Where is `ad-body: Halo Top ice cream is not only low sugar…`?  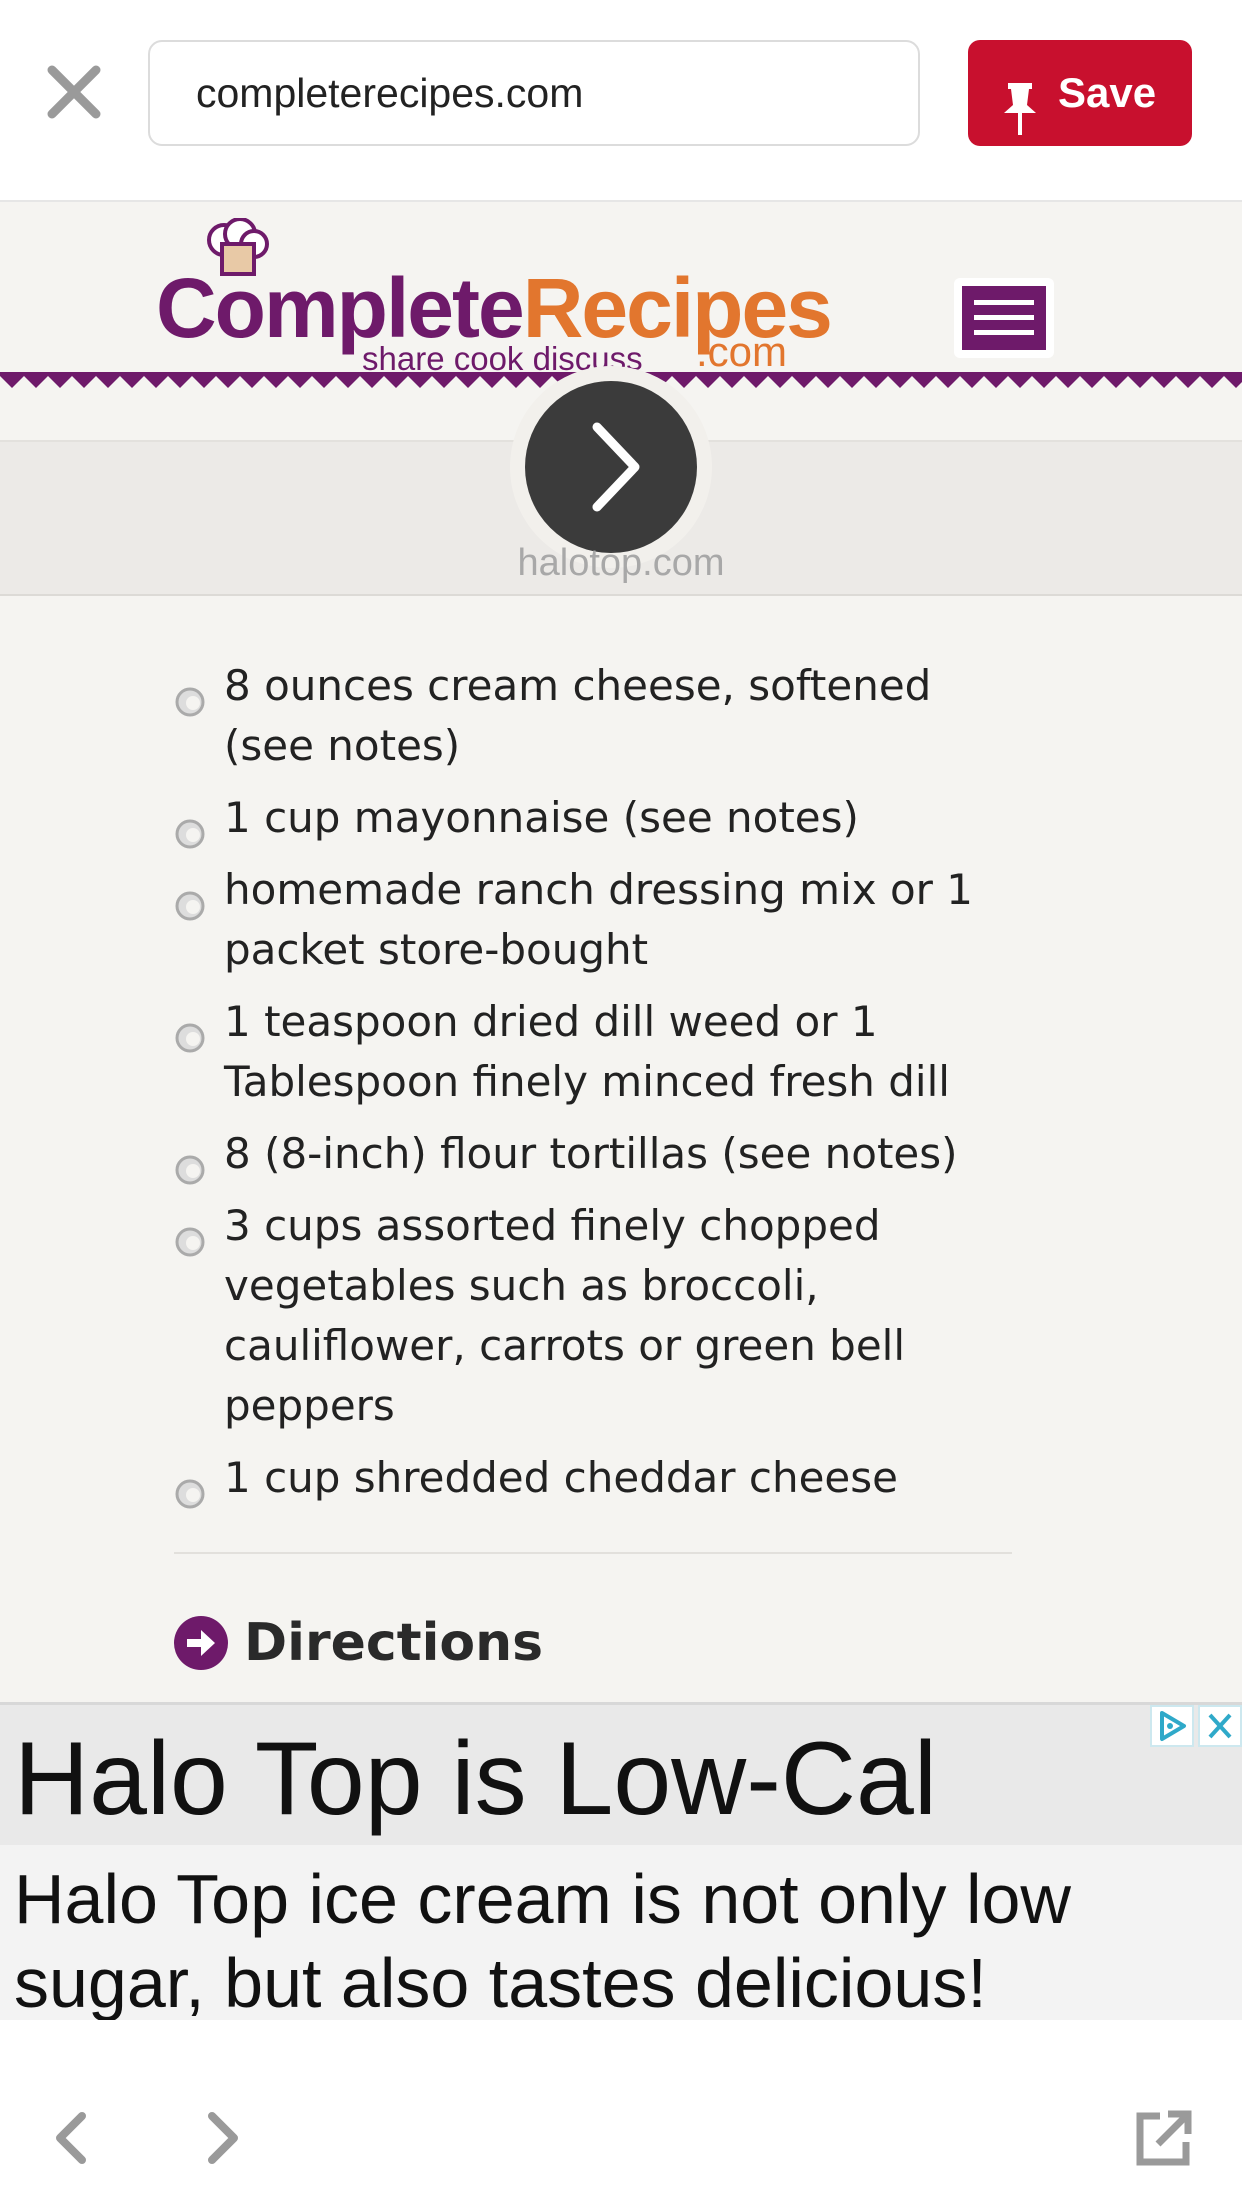
ad-body: Halo Top ice cream is not only low sugar… is located at coordinates (614, 1938).